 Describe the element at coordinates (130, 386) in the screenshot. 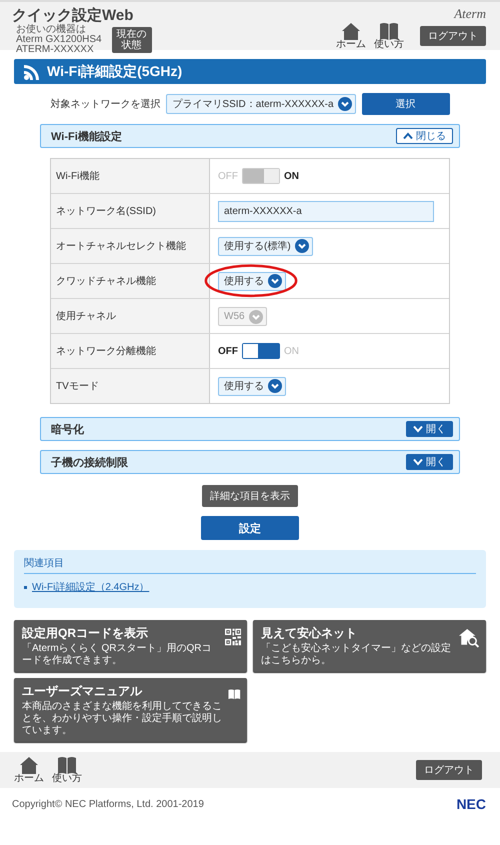

I see `setting-label: TVモード` at that location.